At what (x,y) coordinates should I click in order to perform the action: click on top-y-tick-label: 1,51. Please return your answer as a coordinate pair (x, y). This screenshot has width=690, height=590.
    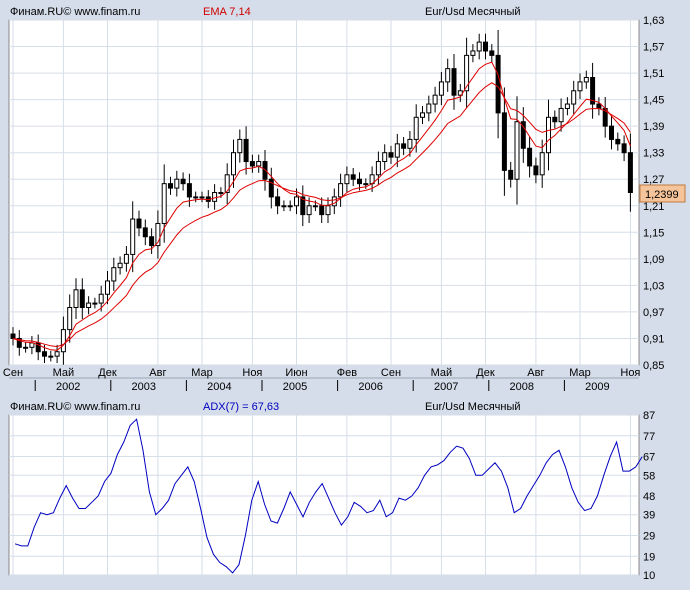
    Looking at the image, I should click on (653, 74).